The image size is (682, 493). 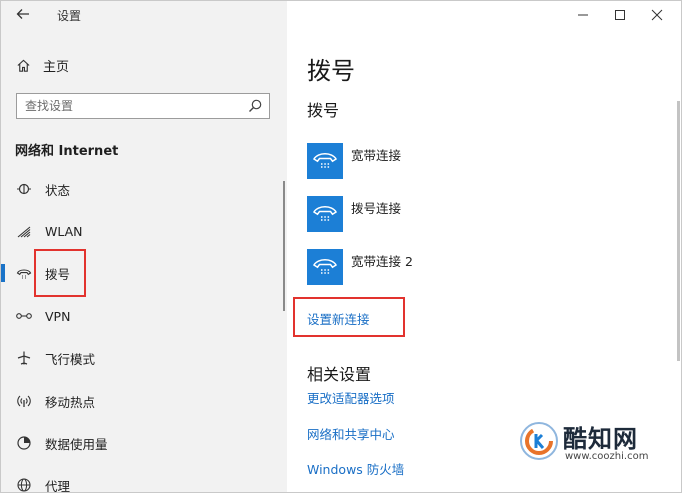 What do you see at coordinates (539, 441) in the screenshot?
I see `coozhi-logo-icon` at bounding box center [539, 441].